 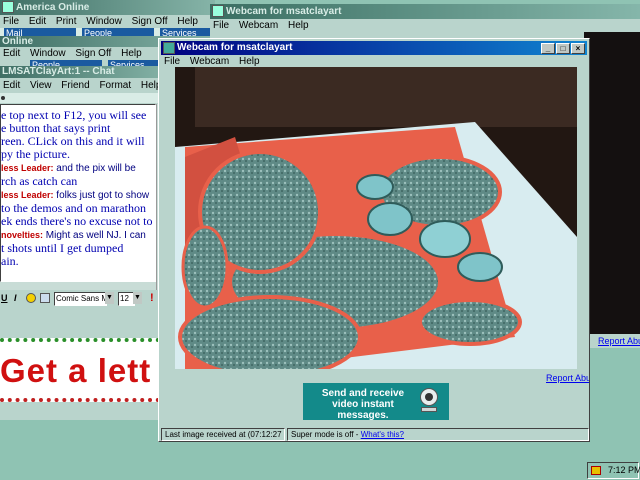 What do you see at coordinates (425, 11) in the screenshot?
I see `webcam-back-title-bar: Webcam for msatclayart` at bounding box center [425, 11].